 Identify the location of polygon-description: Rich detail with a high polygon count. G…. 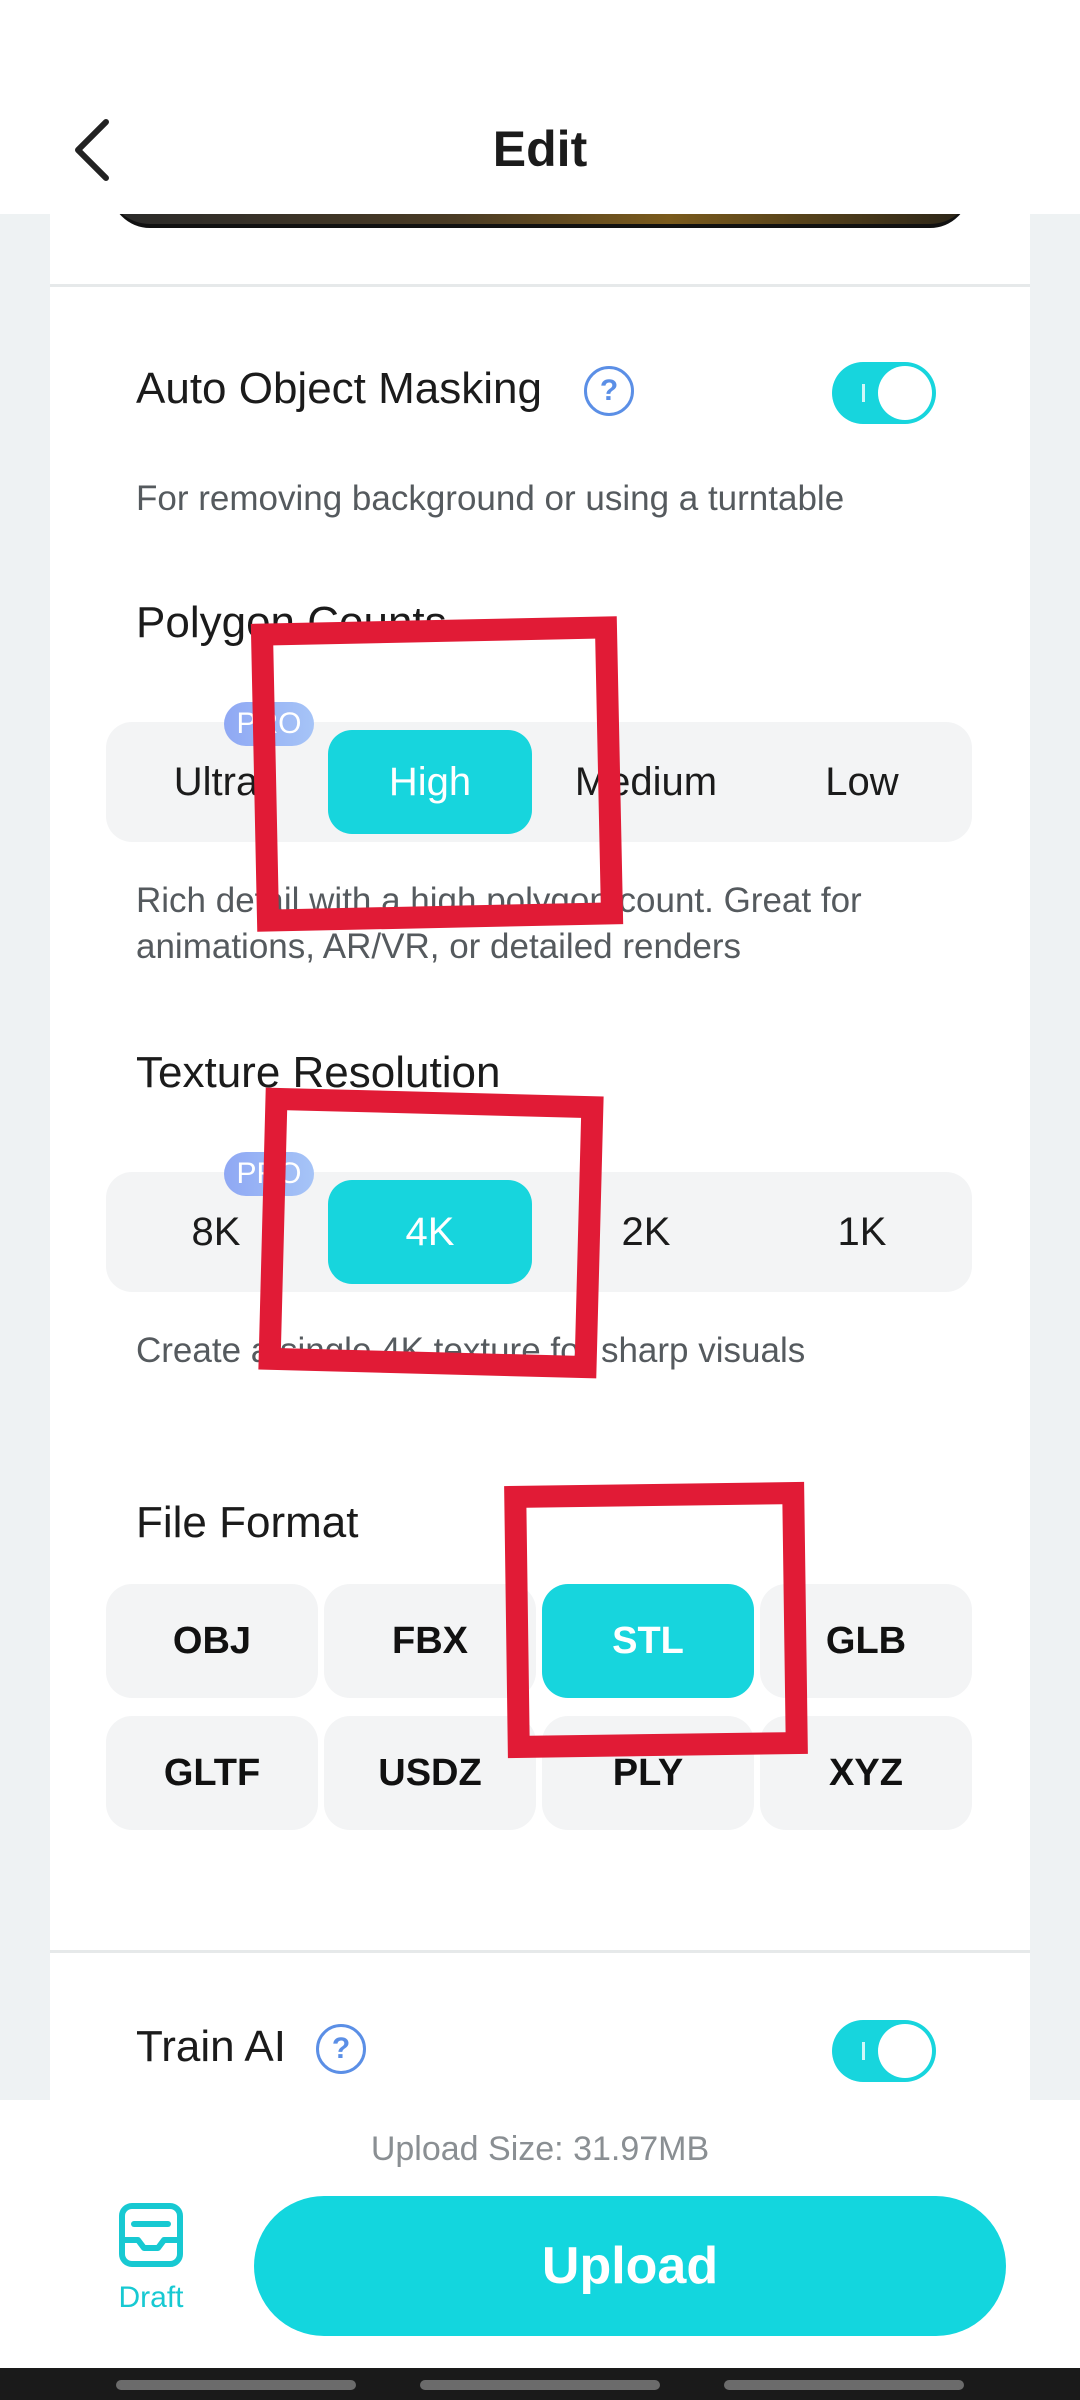
(499, 923).